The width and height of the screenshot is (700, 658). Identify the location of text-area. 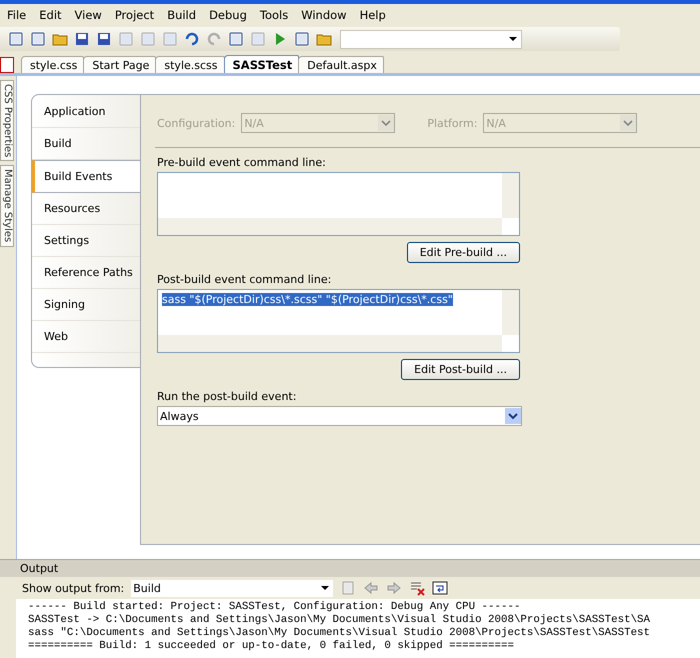
(338, 204).